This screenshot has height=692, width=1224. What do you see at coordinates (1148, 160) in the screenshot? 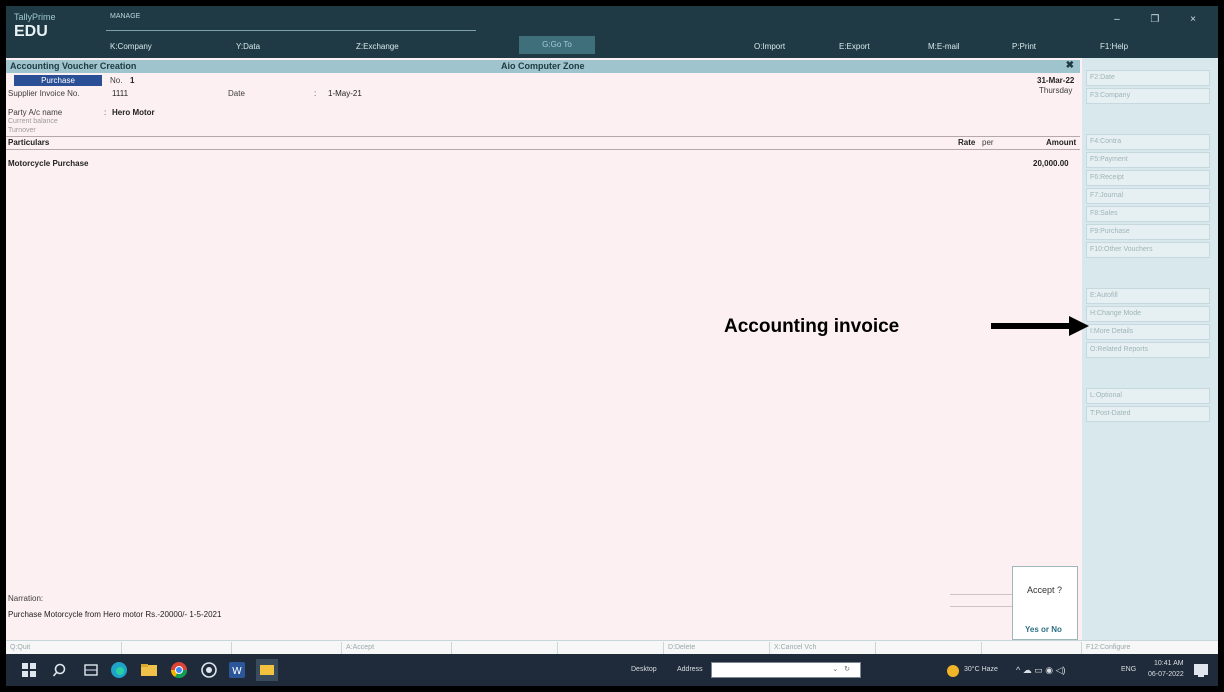
I see `rp-payment: F5:Payment` at bounding box center [1148, 160].